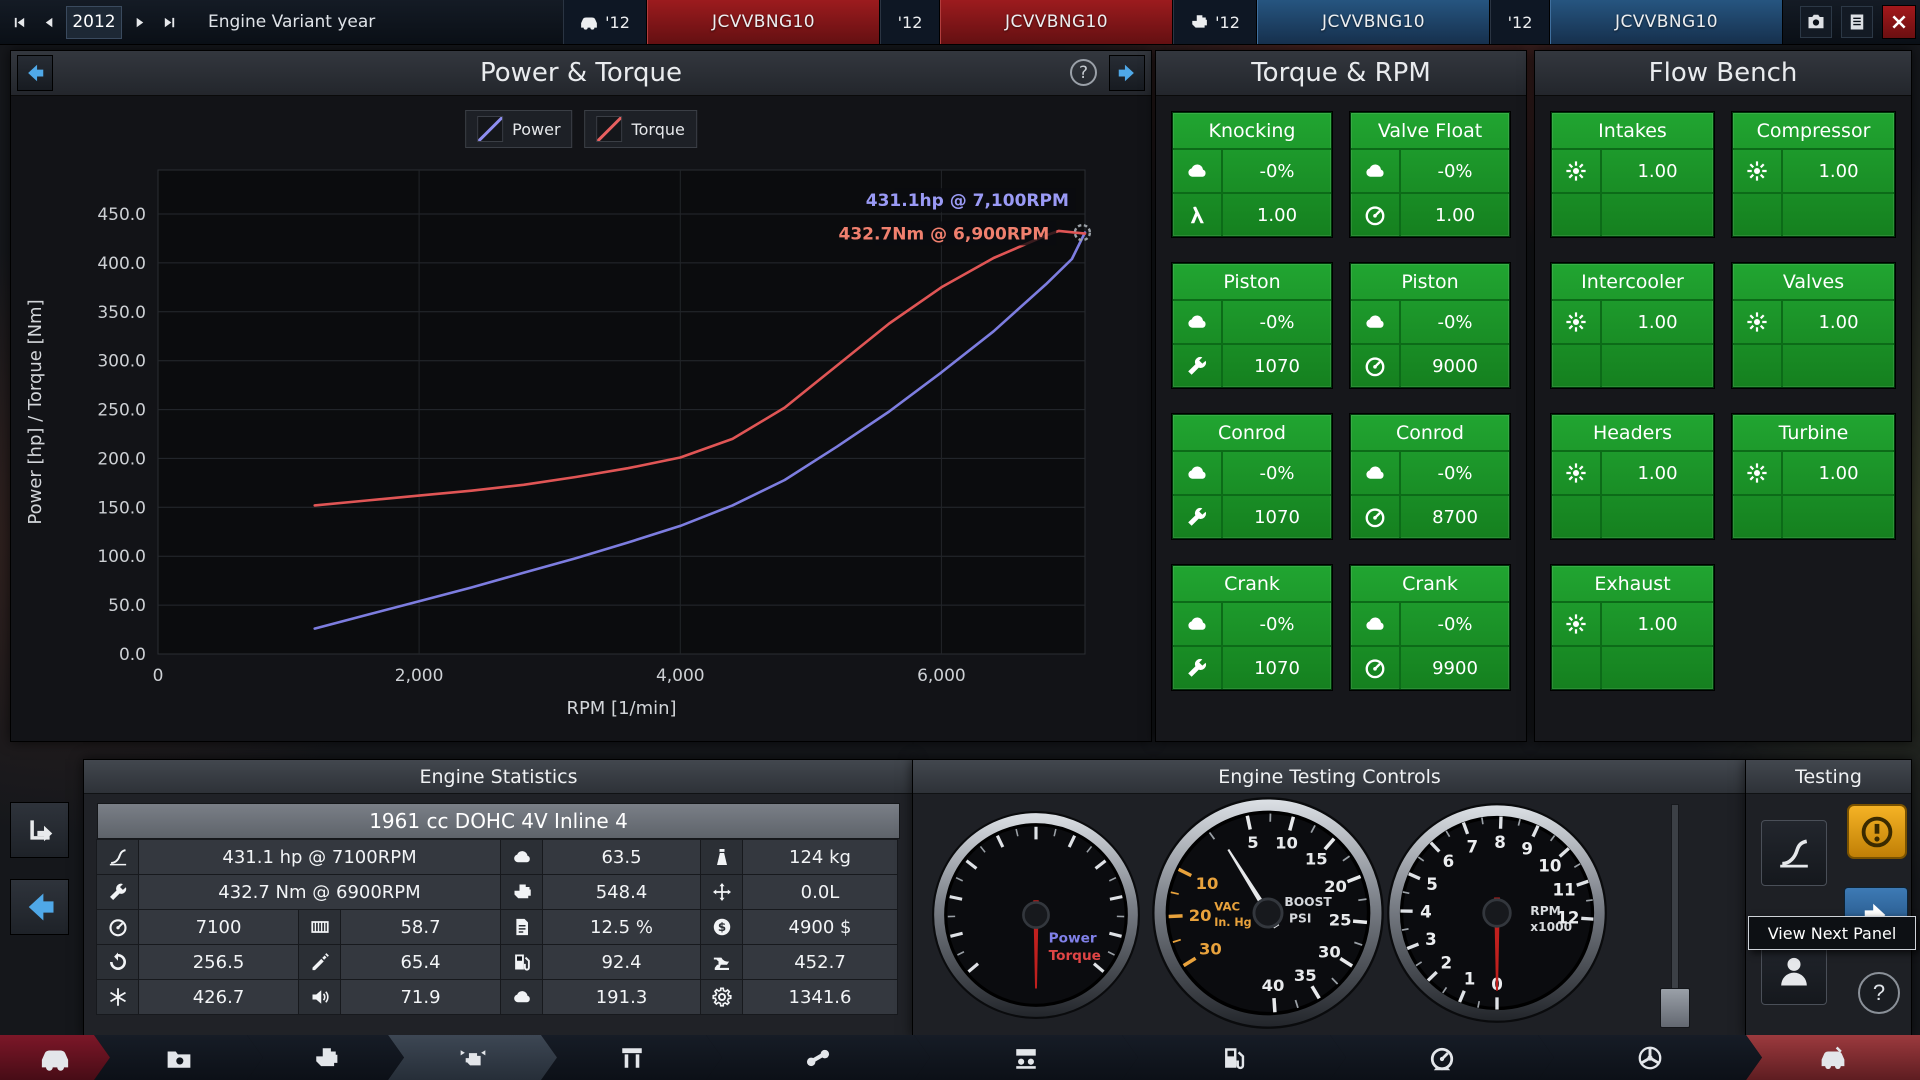  What do you see at coordinates (581, 73) in the screenshot?
I see `chart-panel-header: Power & Torque ?` at bounding box center [581, 73].